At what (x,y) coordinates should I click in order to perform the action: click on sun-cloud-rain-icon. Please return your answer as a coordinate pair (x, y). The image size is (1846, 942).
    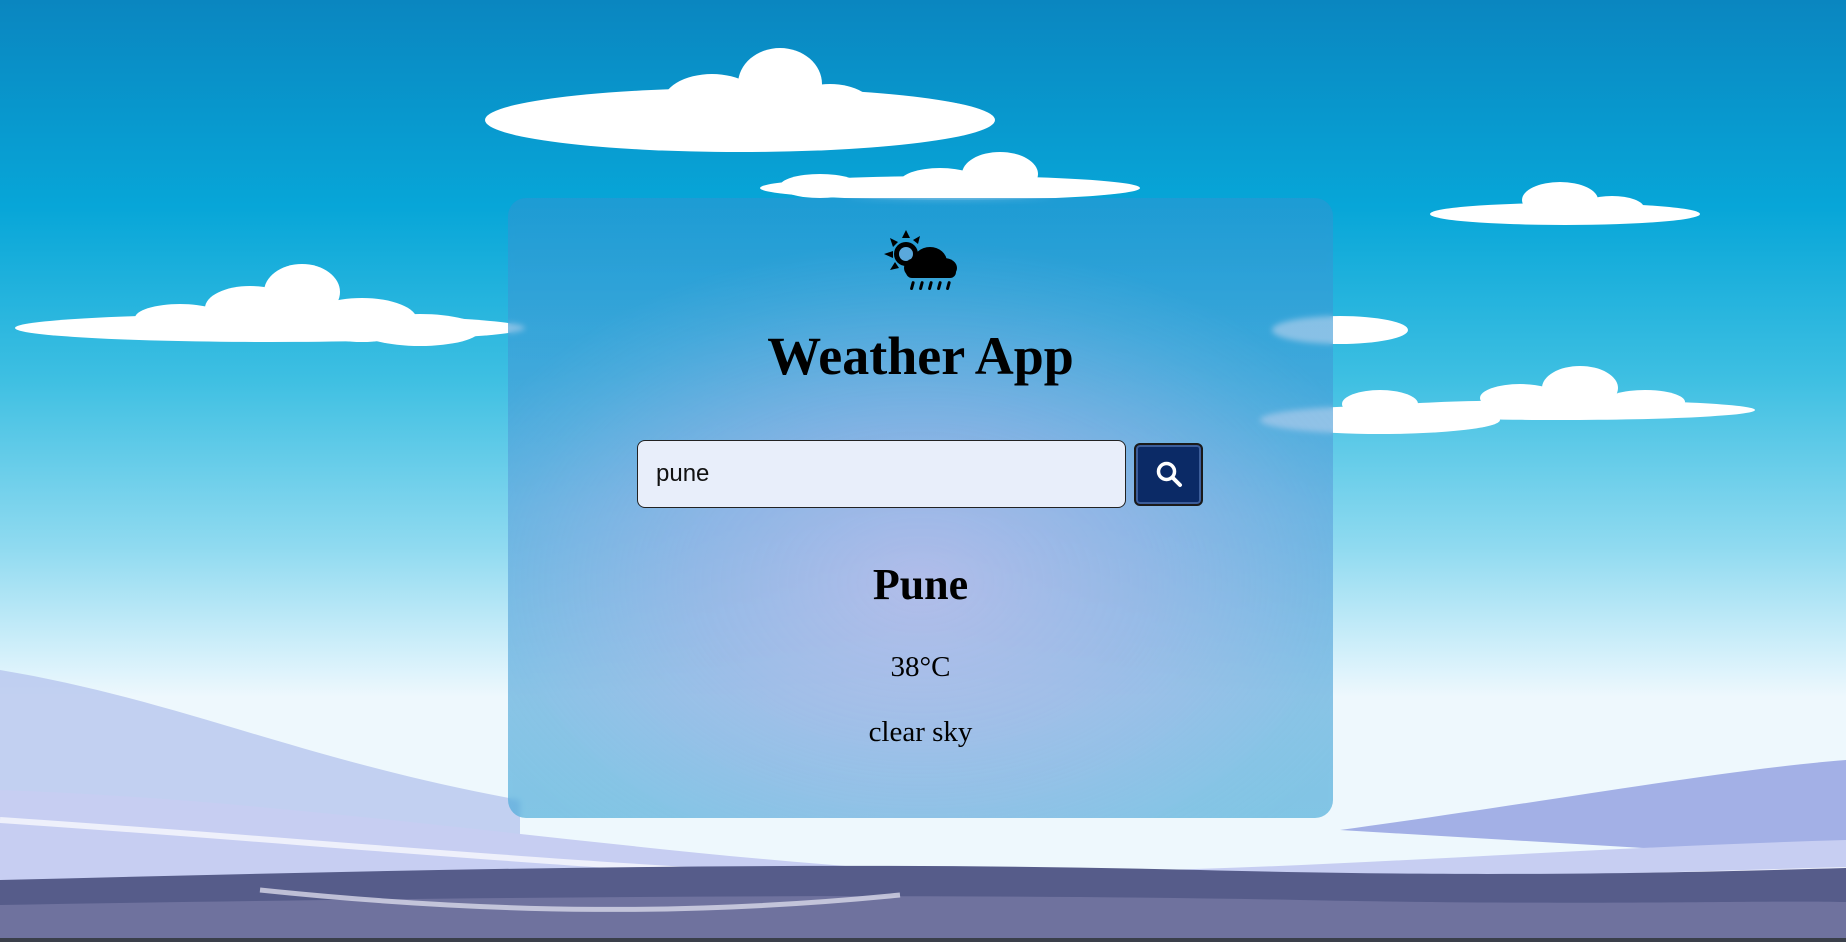
    Looking at the image, I should click on (920, 260).